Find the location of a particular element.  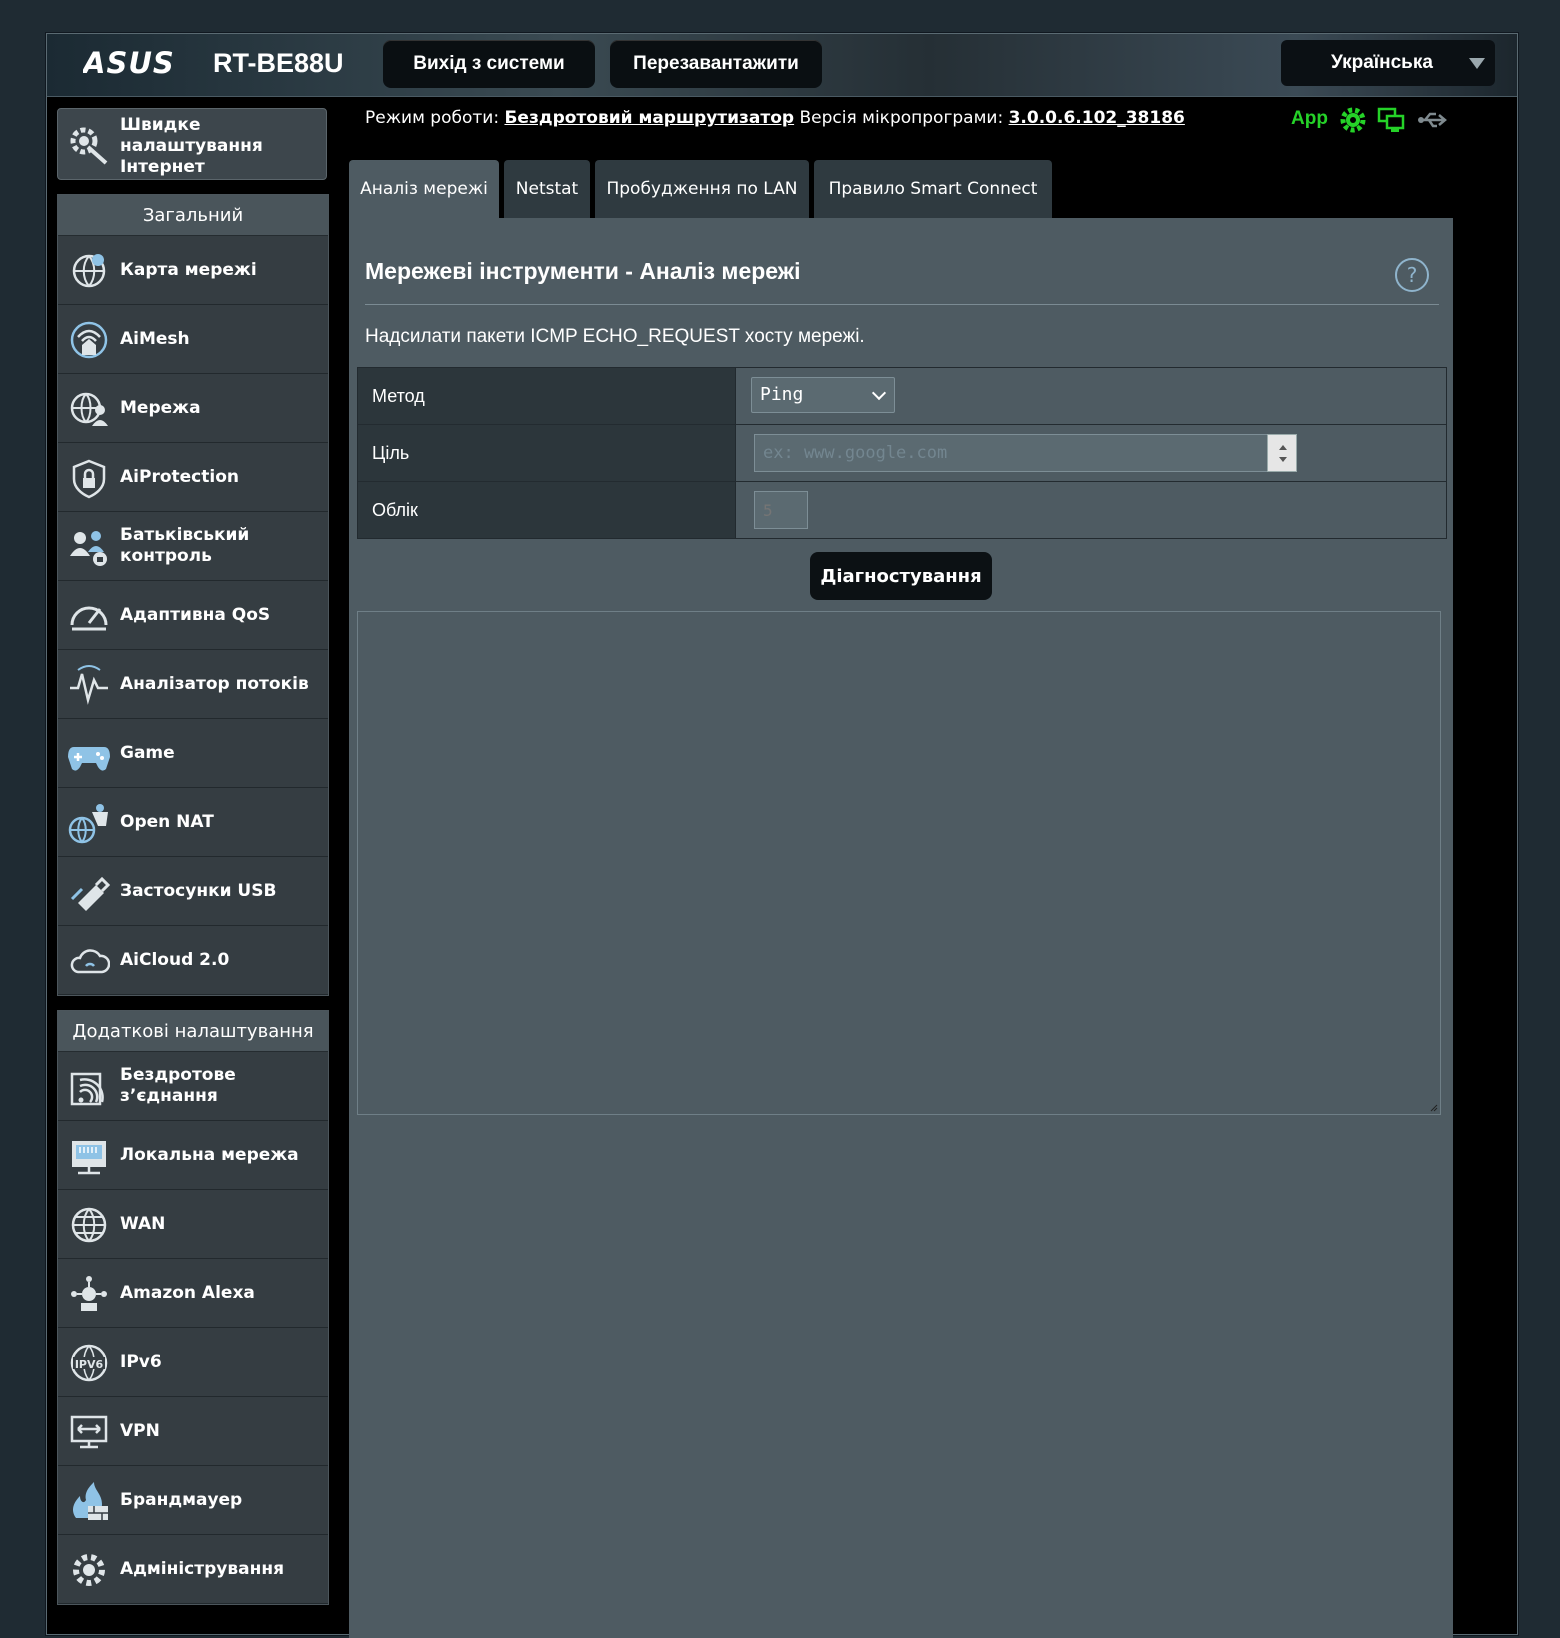

mode-label: Режим роботи: is located at coordinates (432, 118).